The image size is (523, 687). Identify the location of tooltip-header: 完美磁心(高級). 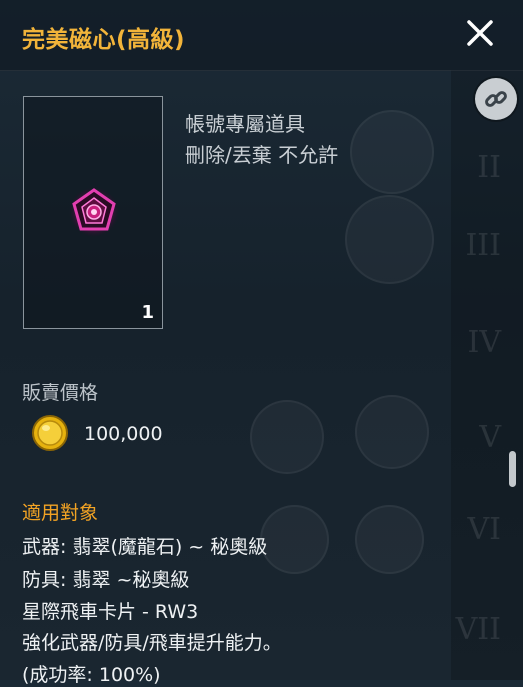
(261, 35).